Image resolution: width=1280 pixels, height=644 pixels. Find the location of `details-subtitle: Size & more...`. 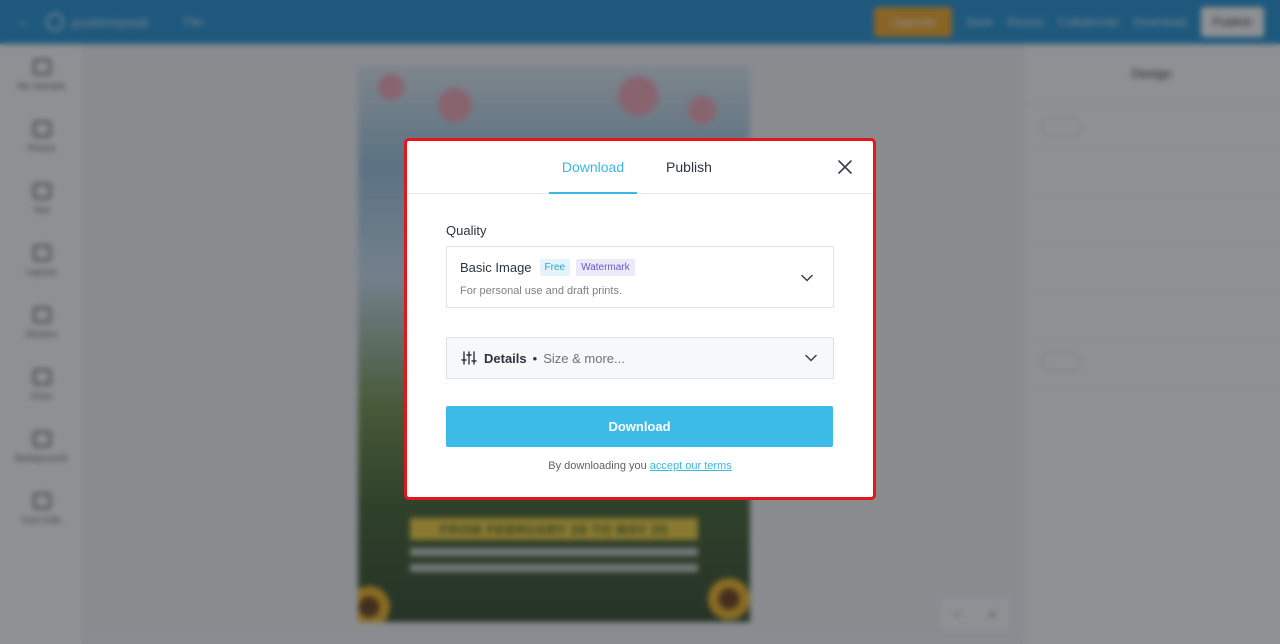

details-subtitle: Size & more... is located at coordinates (584, 358).